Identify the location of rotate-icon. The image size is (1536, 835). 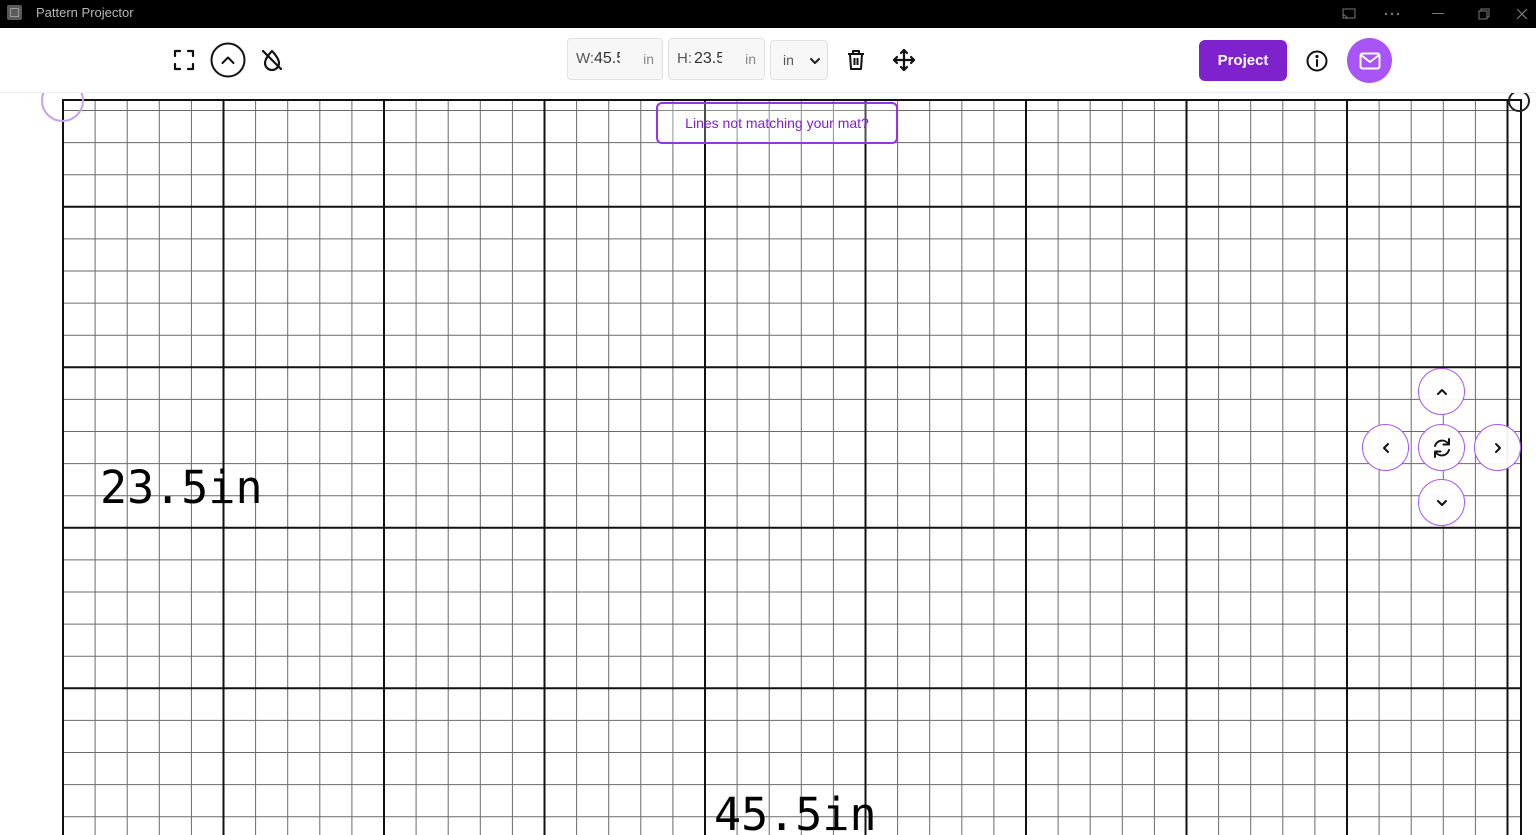
(1442, 448).